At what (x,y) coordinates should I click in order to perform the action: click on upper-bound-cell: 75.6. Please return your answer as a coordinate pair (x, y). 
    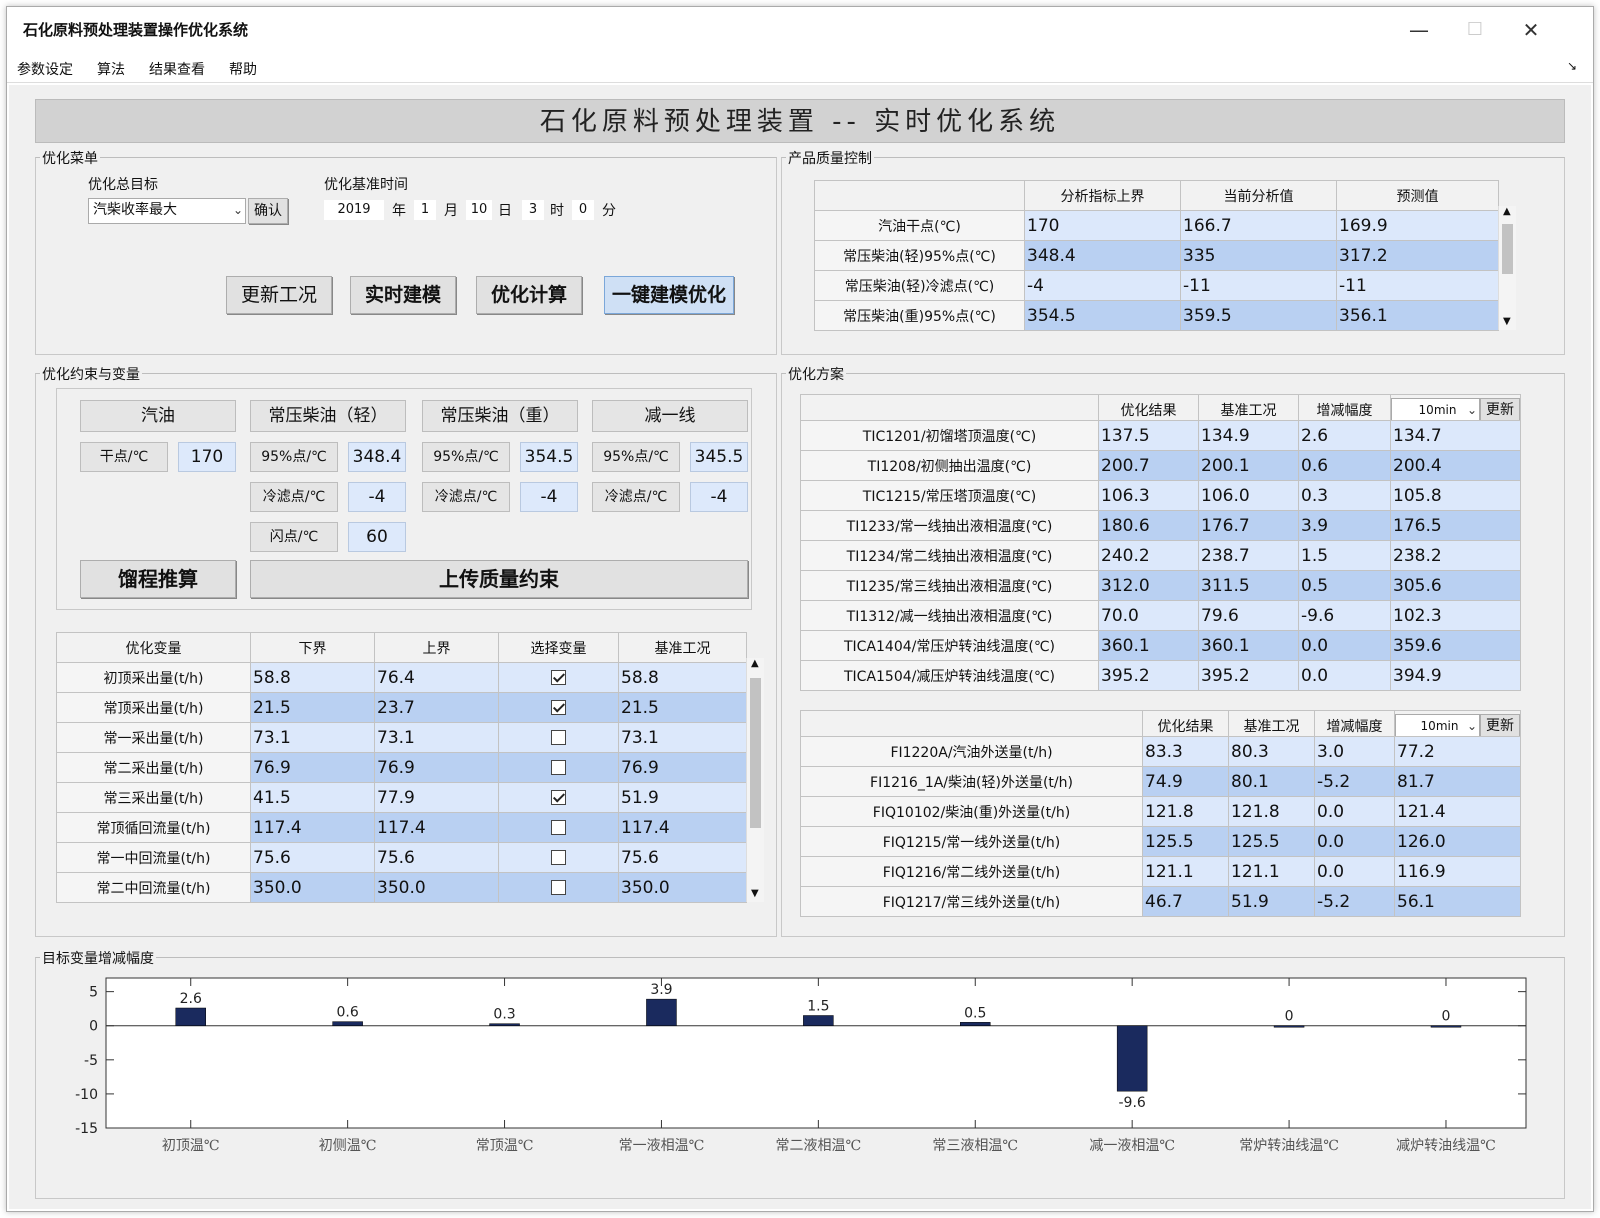
    Looking at the image, I should click on (436, 857).